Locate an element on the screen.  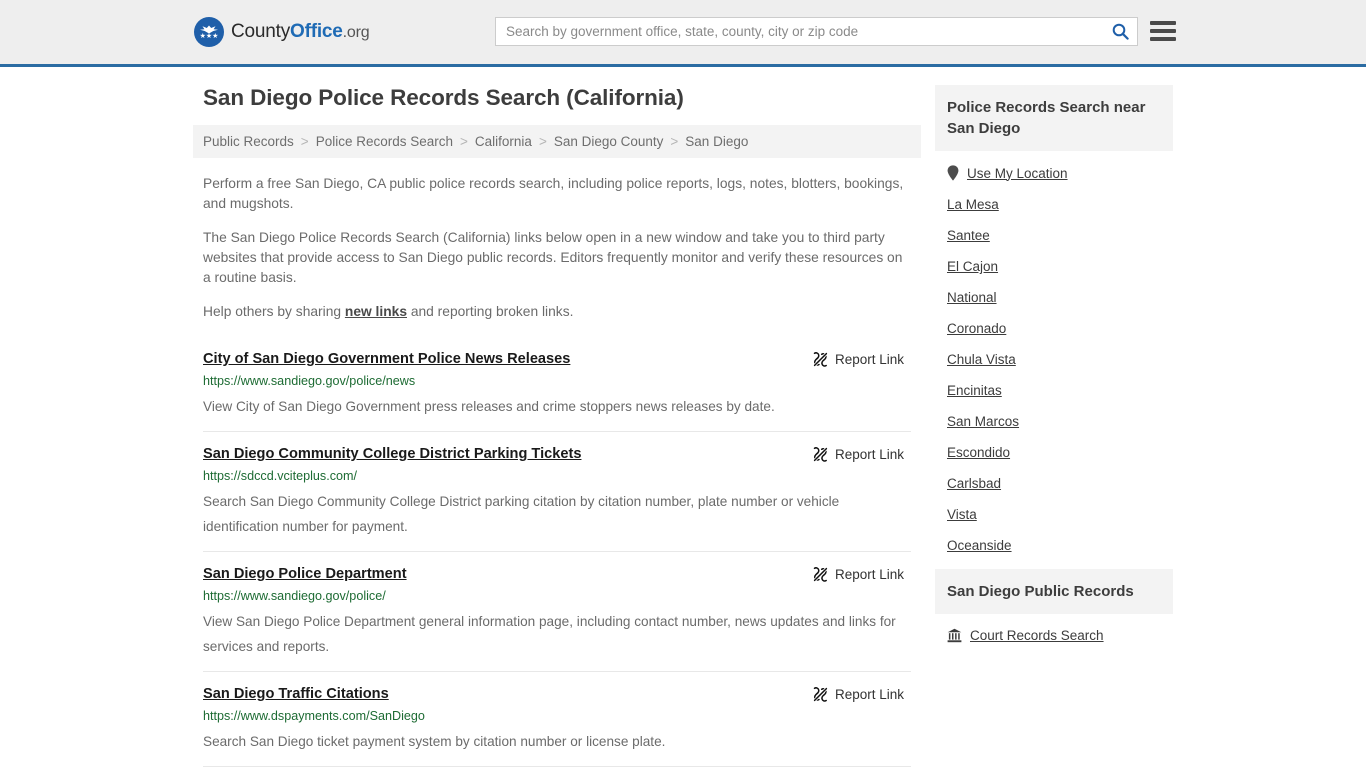
sidebar-city-item: La Mesa is located at coordinates (1054, 204).